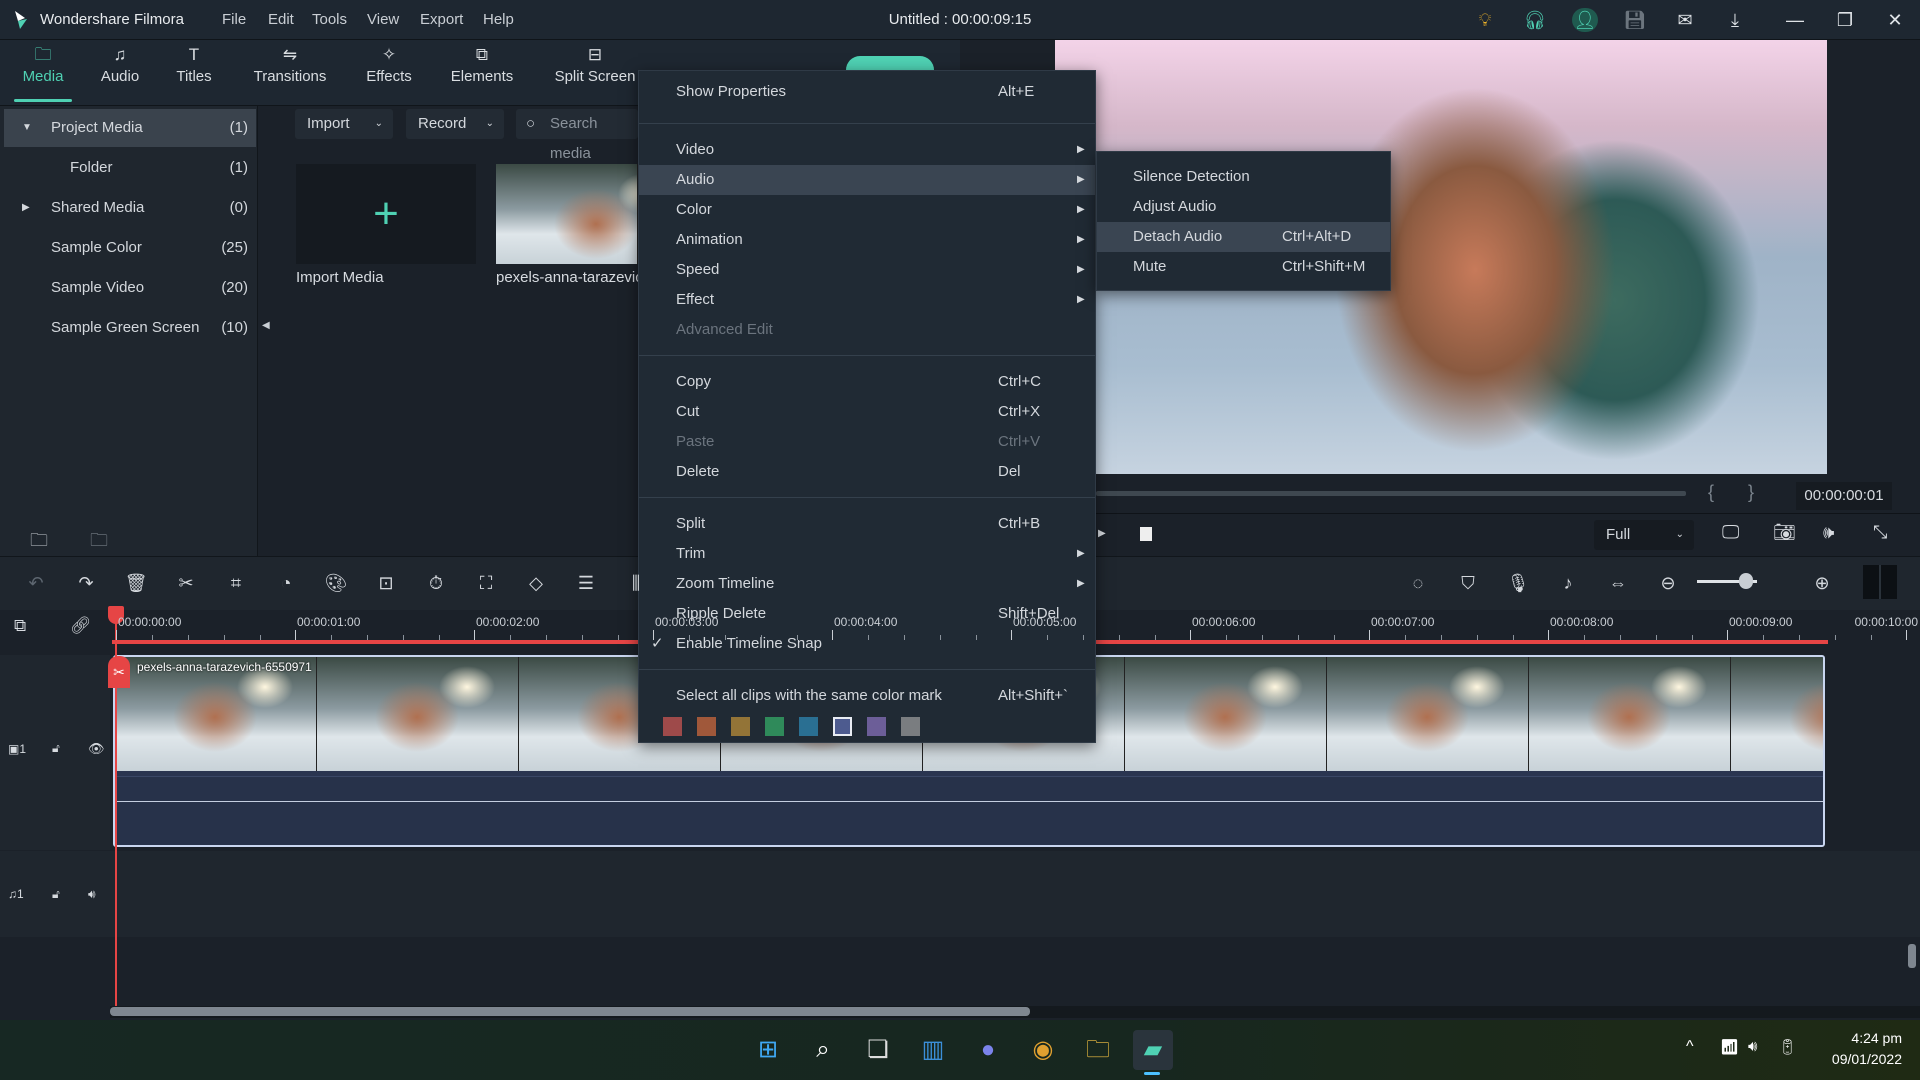  Describe the element at coordinates (20, 626) in the screenshot. I see `add-track-icon: ⧉` at that location.